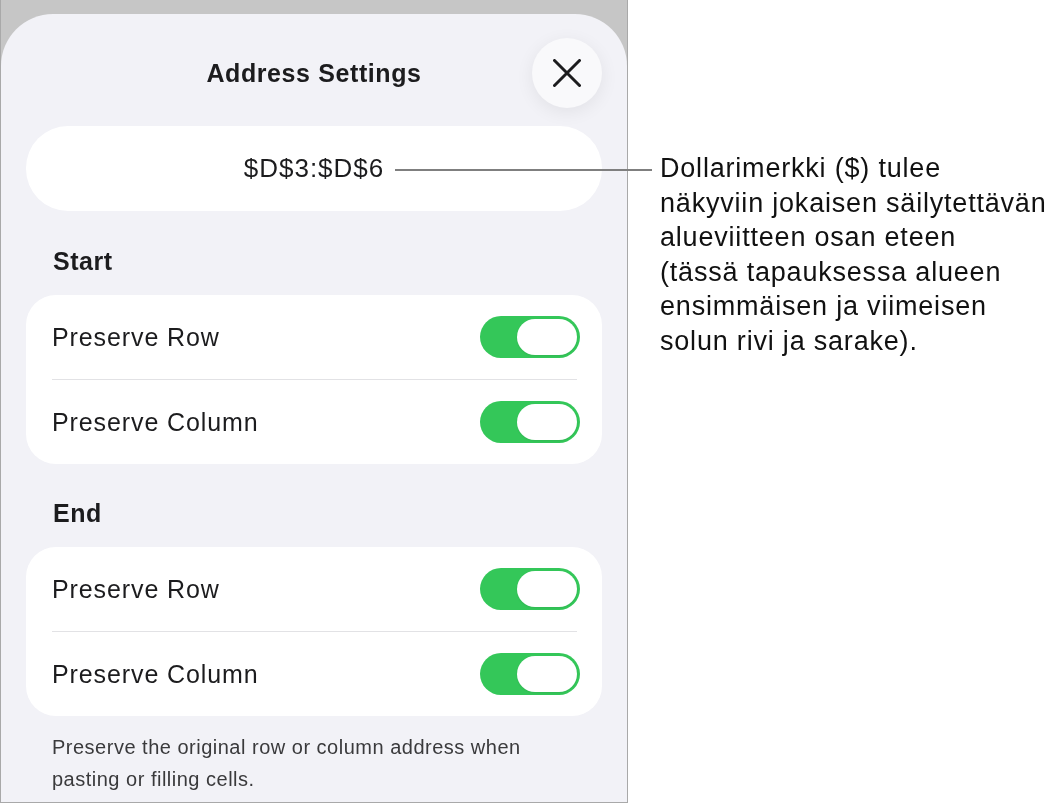 The image size is (1064, 803). What do you see at coordinates (77, 513) in the screenshot?
I see `section-heading: End` at bounding box center [77, 513].